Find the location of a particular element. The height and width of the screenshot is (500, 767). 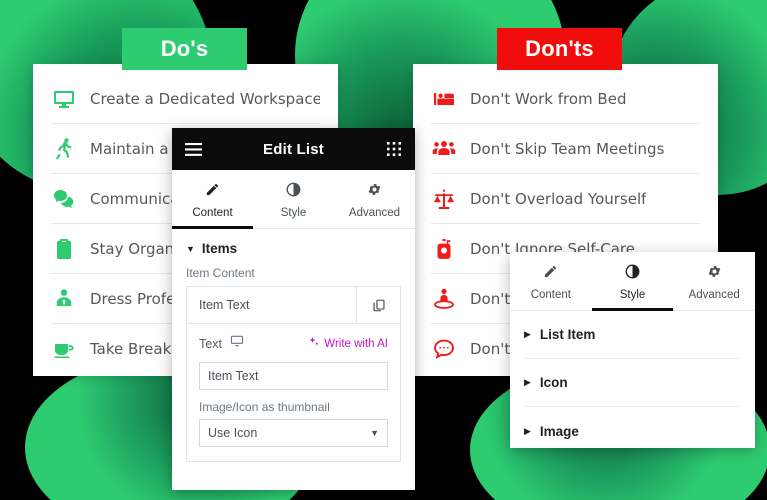

running-icon is located at coordinates (64, 149).